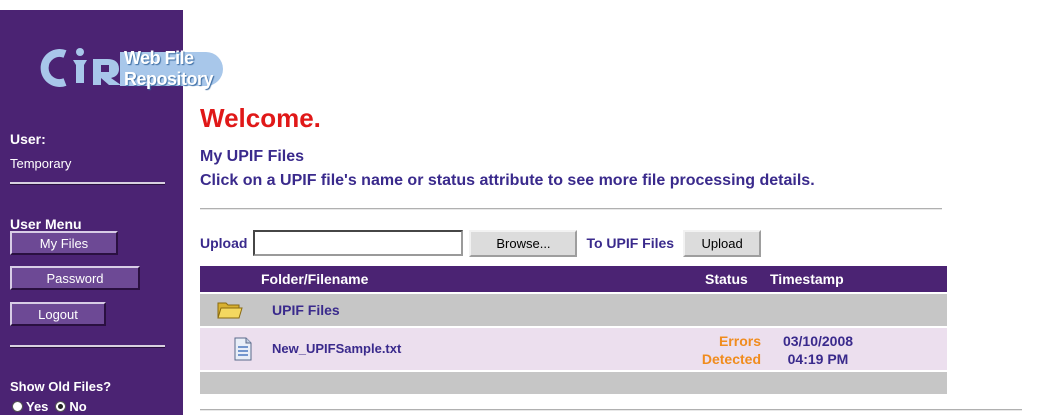 Image resolution: width=1042 pixels, height=415 pixels. I want to click on text-file-icon, so click(243, 349).